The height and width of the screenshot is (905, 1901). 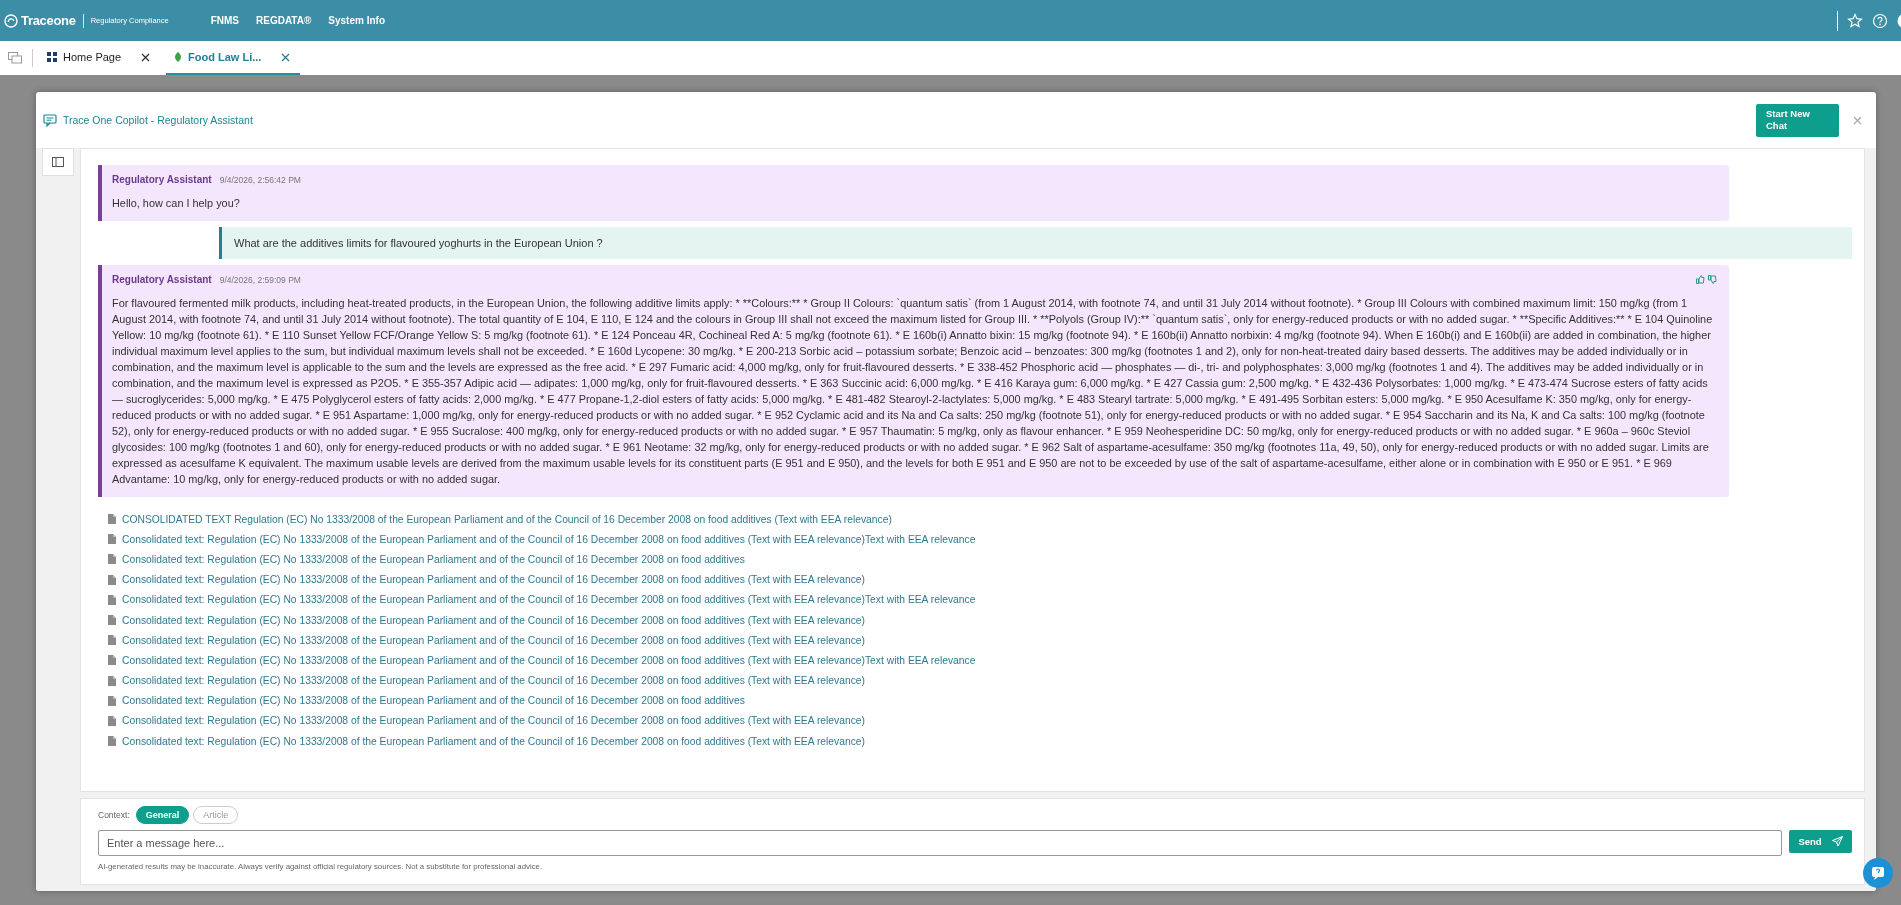 What do you see at coordinates (114, 815) in the screenshot?
I see `context-label: Context:` at bounding box center [114, 815].